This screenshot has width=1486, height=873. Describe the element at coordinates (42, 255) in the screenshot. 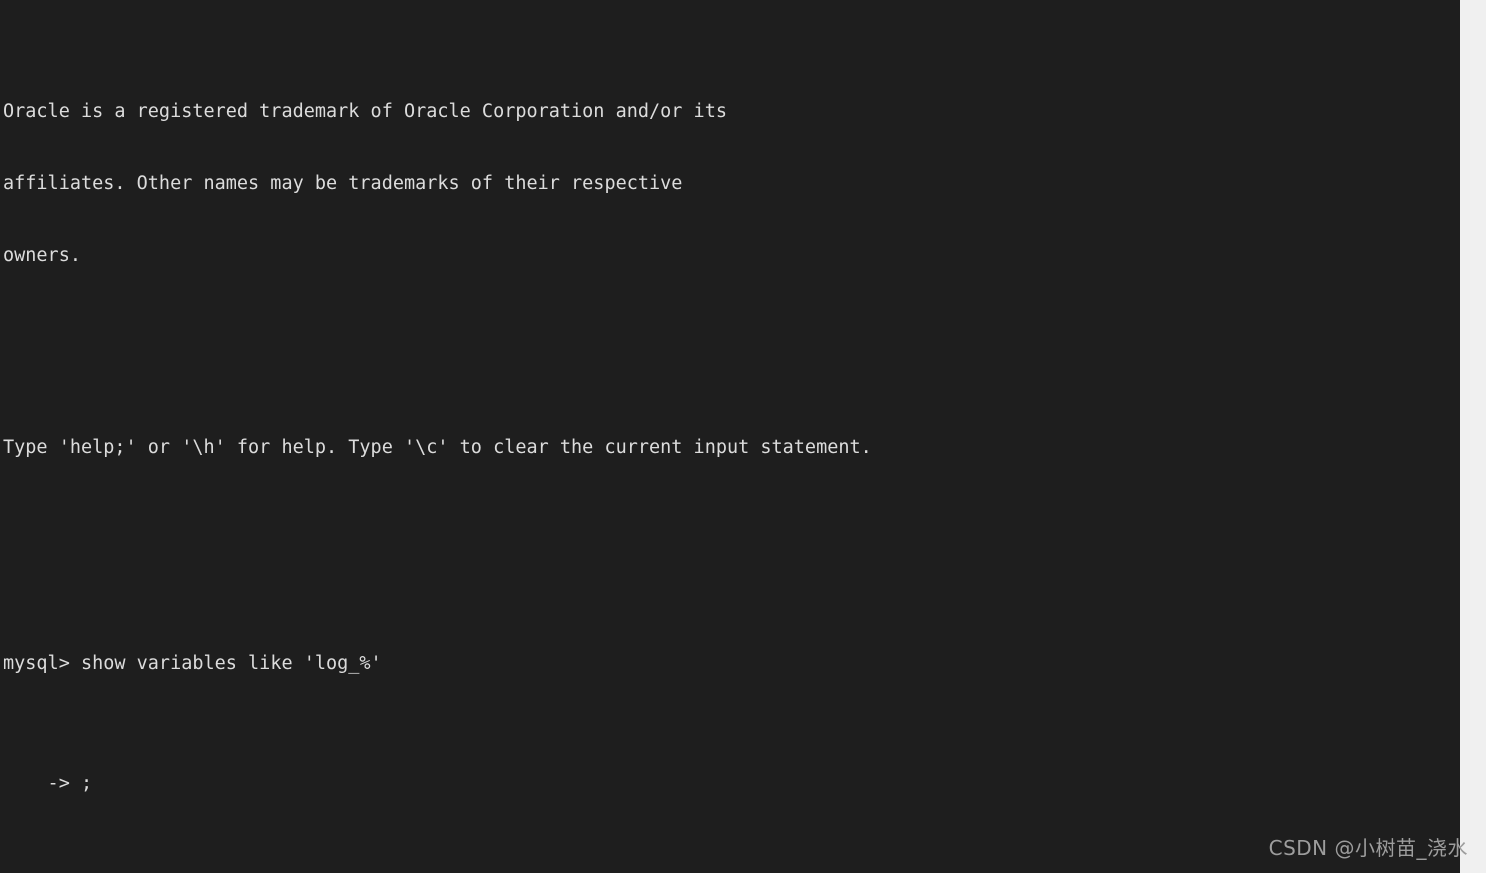

I see `banner-line: owners.` at that location.